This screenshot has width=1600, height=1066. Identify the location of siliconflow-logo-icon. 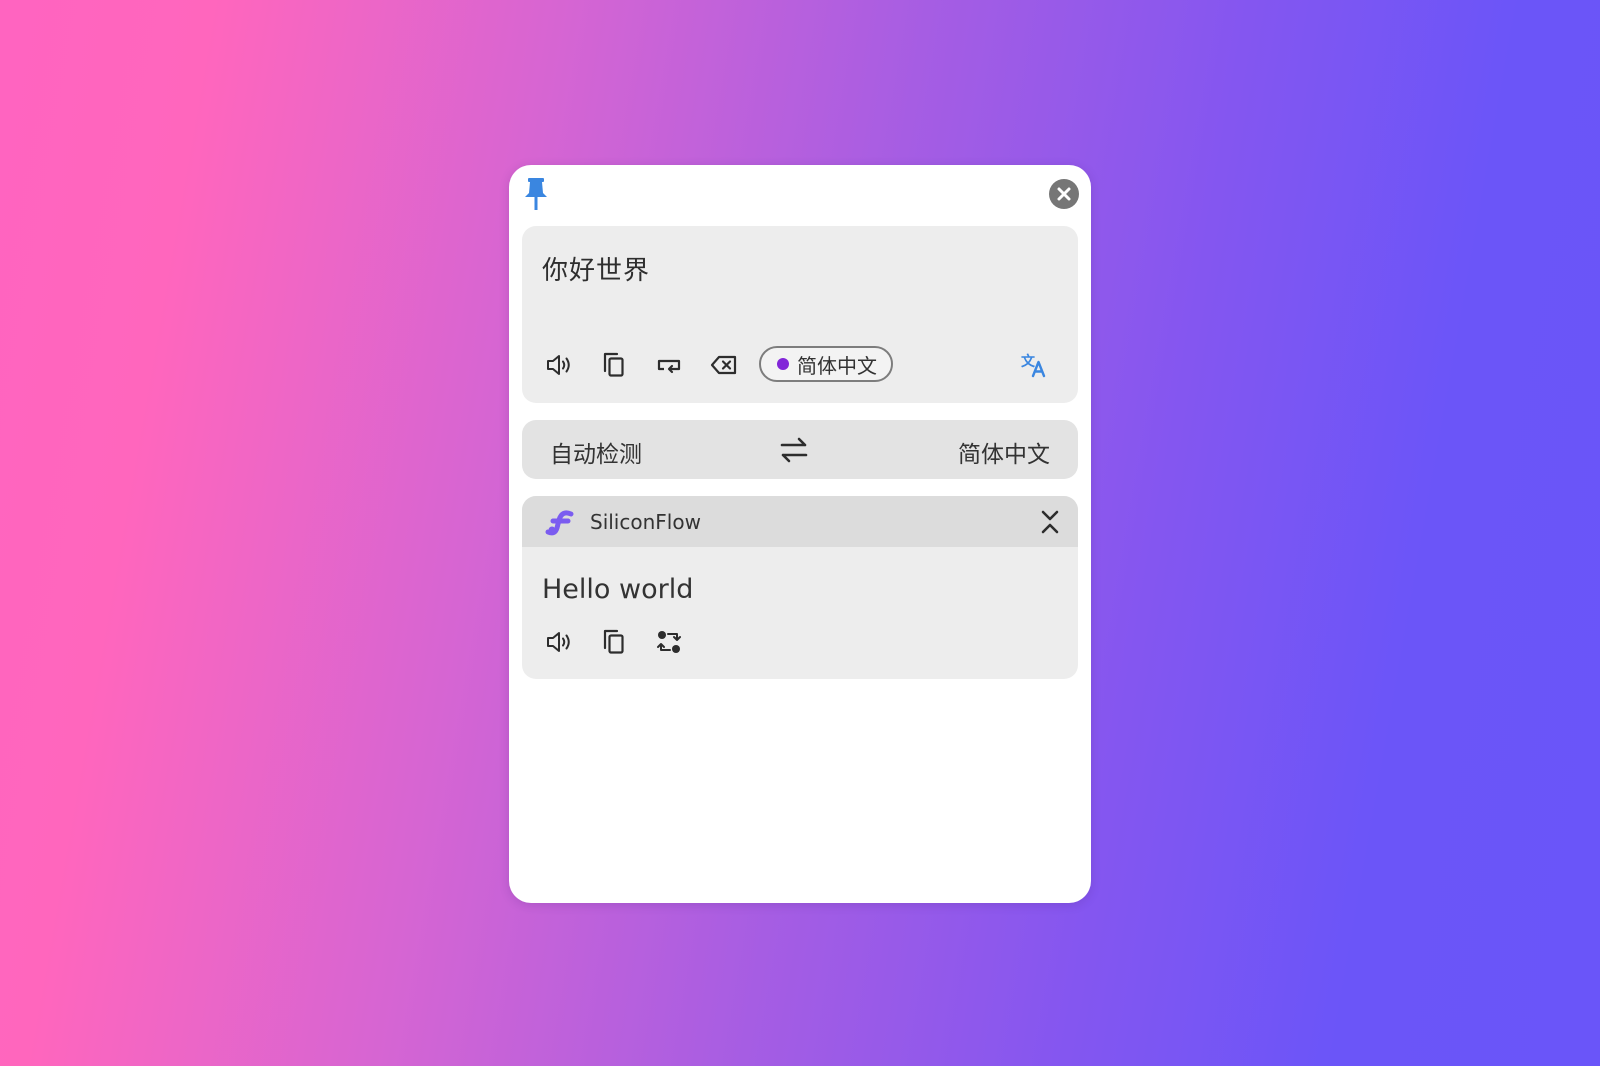
(560, 522).